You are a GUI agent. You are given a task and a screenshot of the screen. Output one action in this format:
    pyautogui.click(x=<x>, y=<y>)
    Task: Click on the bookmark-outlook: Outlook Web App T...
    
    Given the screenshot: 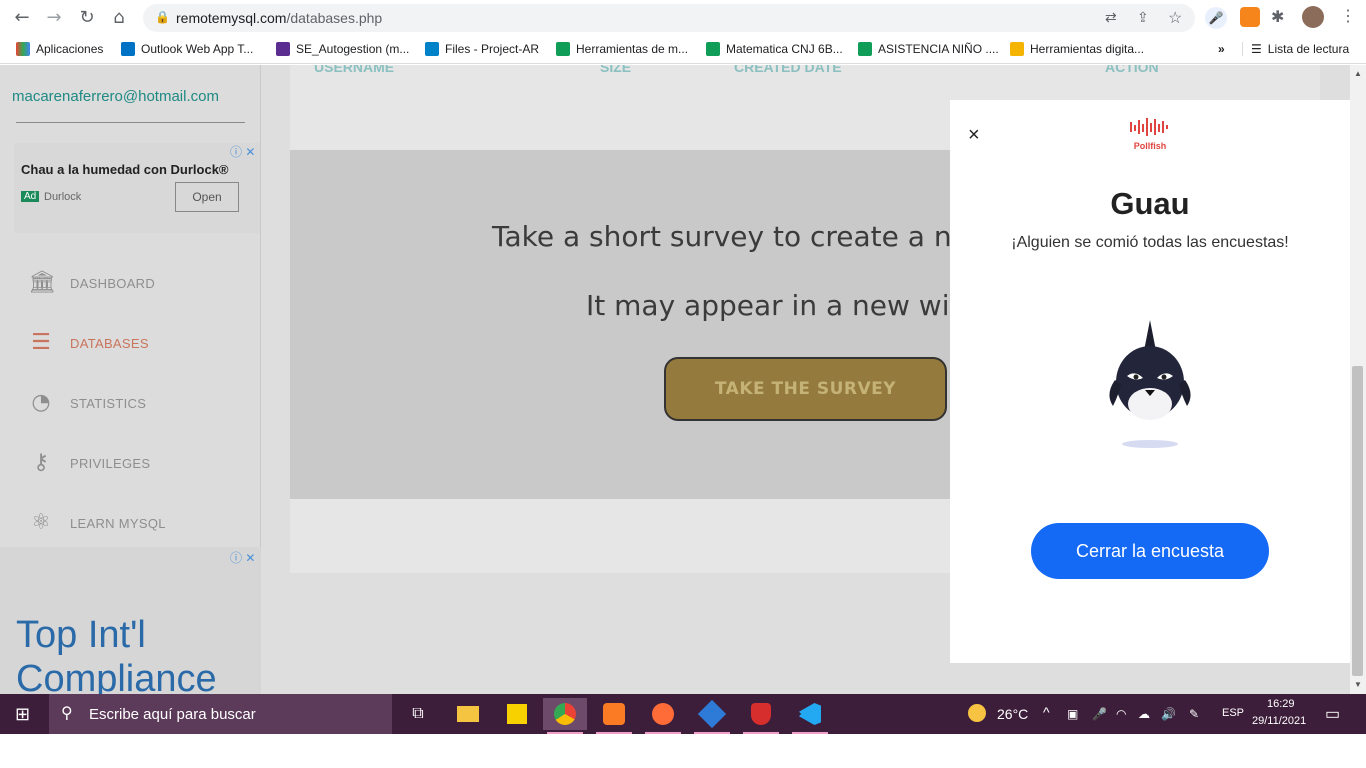 What is the action you would take?
    pyautogui.click(x=187, y=49)
    